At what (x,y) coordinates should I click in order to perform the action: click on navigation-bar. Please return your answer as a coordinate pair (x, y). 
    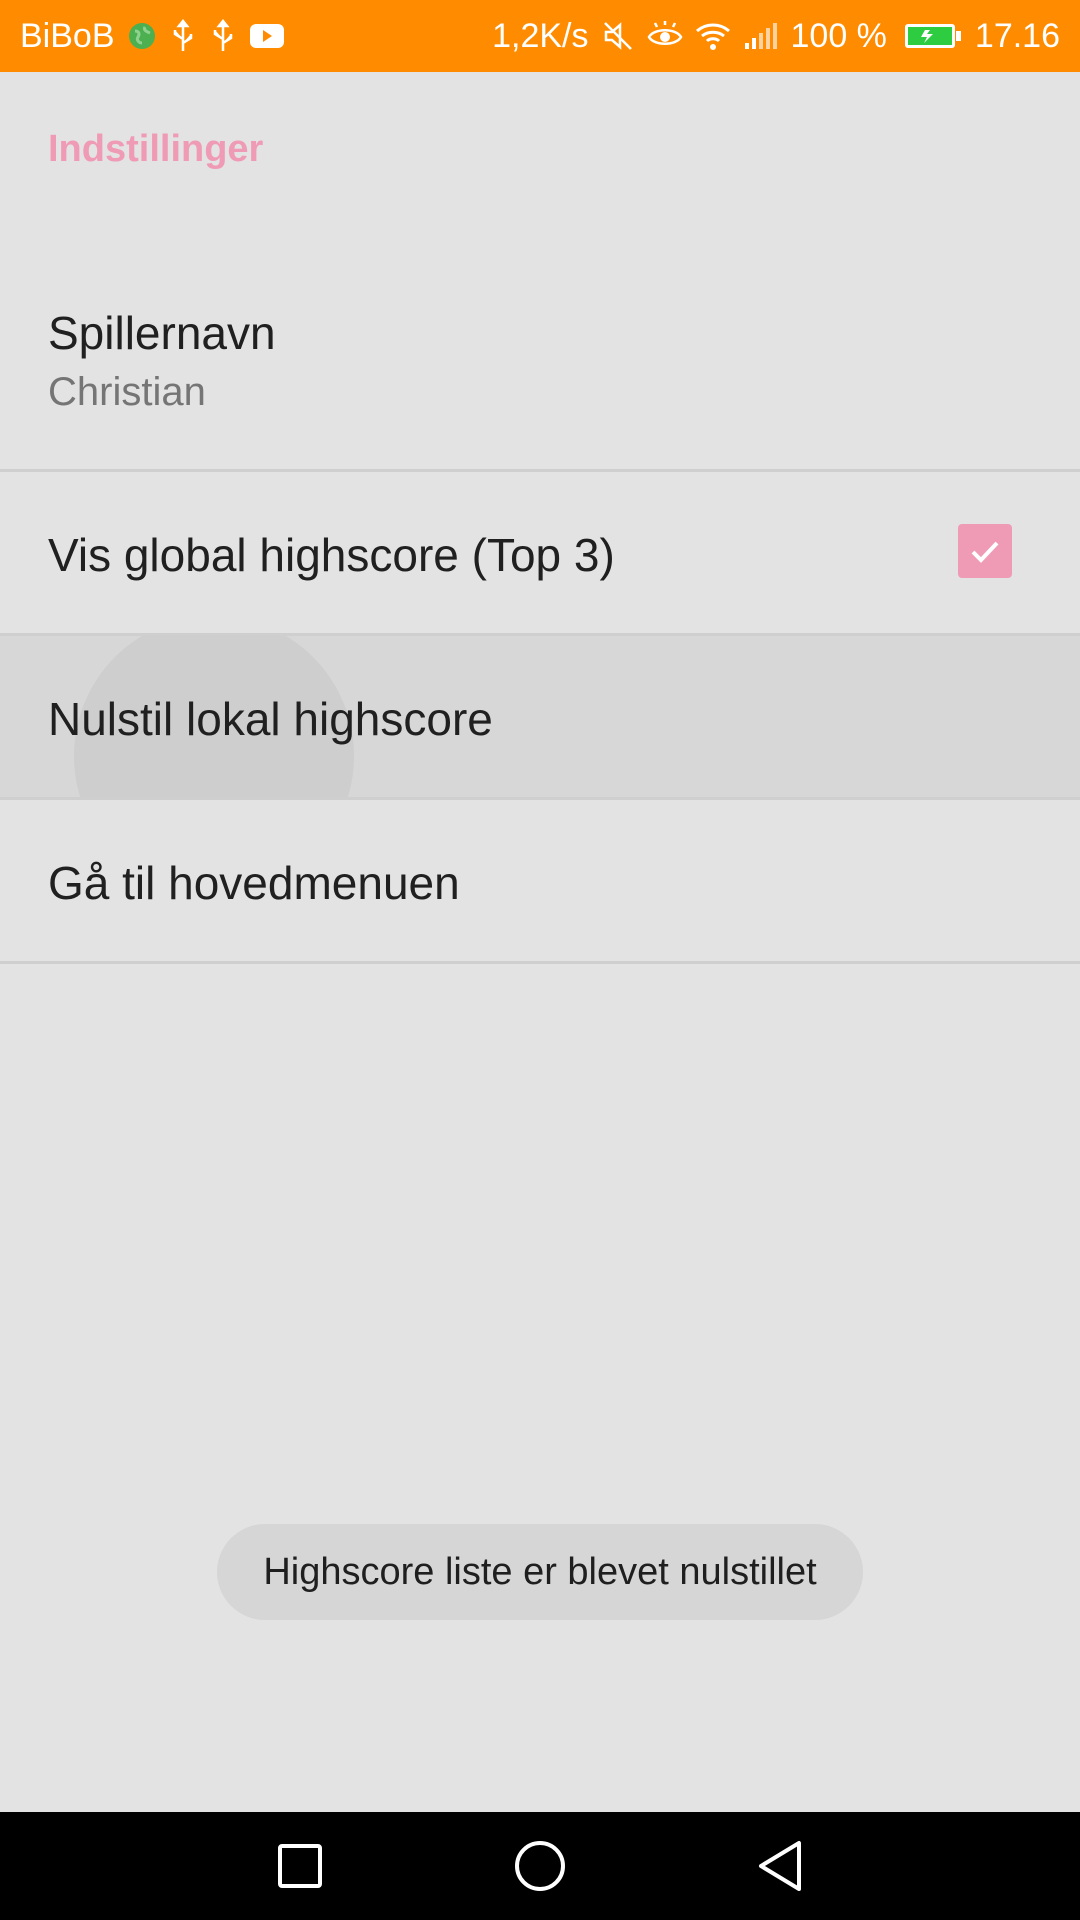
    Looking at the image, I should click on (540, 1866).